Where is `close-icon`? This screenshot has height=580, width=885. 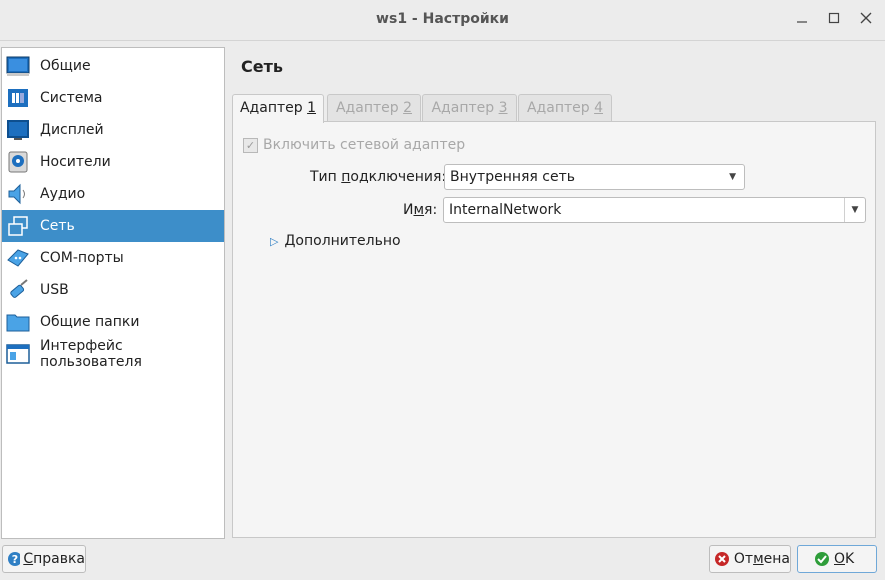 close-icon is located at coordinates (866, 18).